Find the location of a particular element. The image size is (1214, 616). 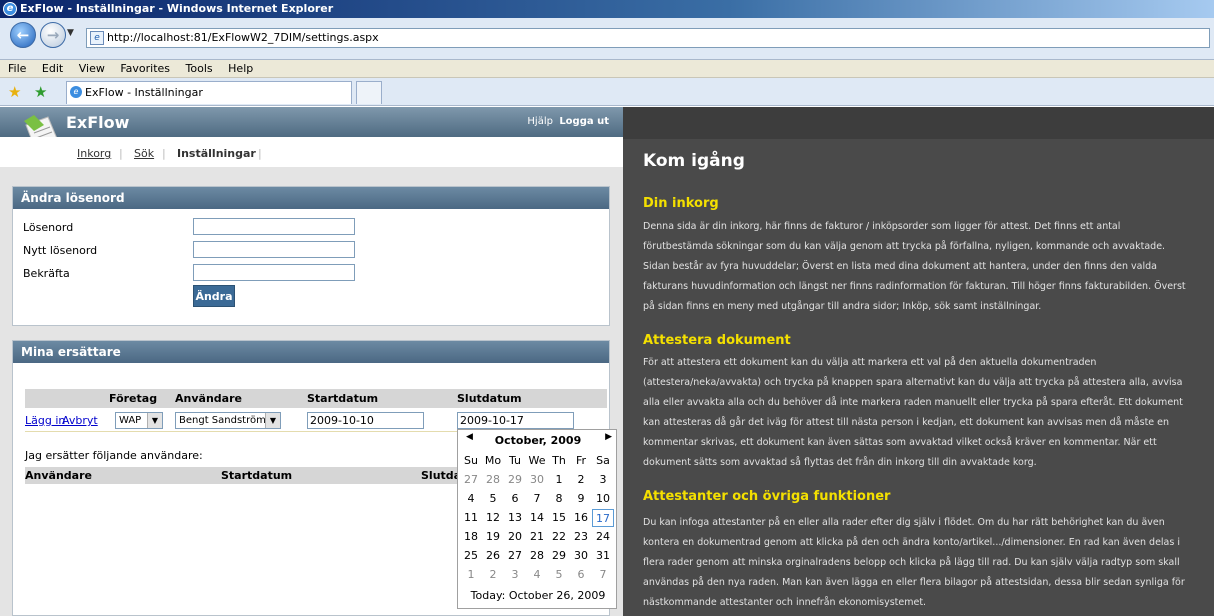

calendar-day: 13 is located at coordinates (515, 518).